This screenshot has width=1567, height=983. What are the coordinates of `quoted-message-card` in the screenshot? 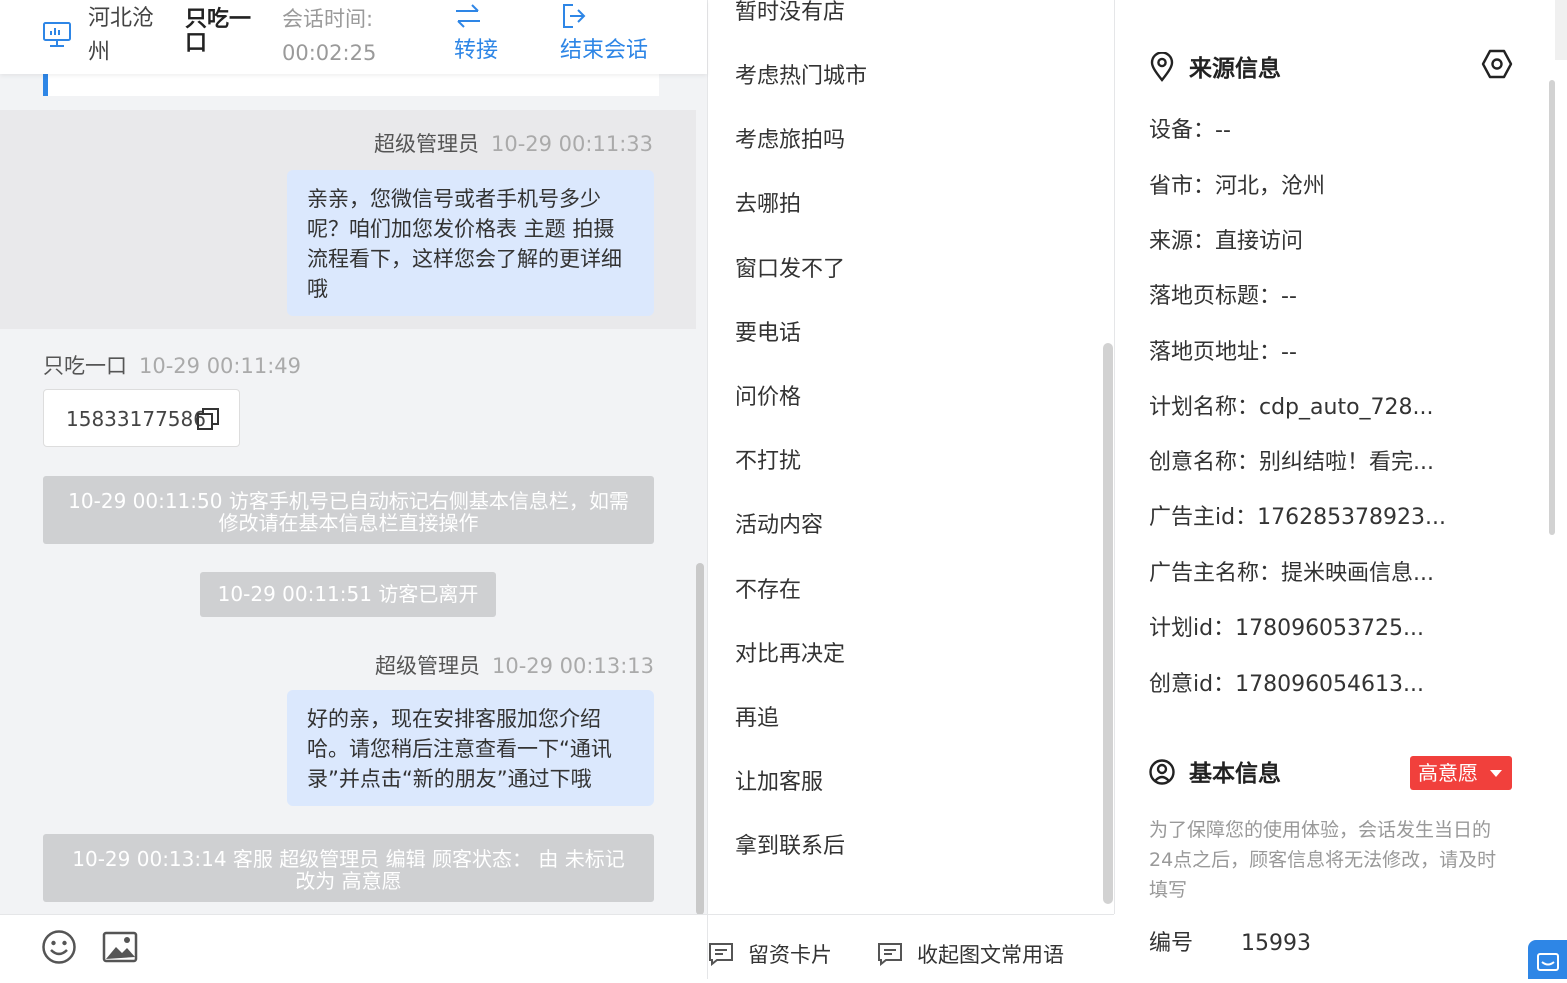 It's located at (351, 85).